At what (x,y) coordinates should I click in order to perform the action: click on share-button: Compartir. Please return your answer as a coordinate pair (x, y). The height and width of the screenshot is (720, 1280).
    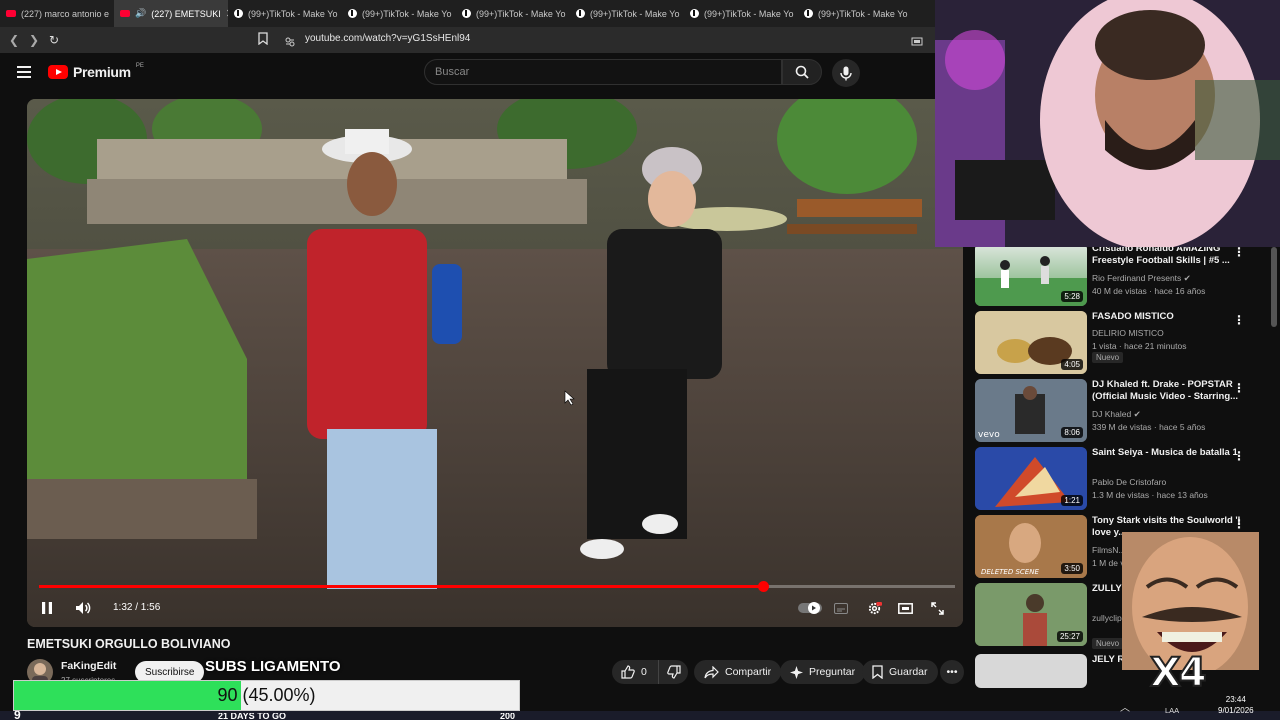
    Looking at the image, I should click on (738, 672).